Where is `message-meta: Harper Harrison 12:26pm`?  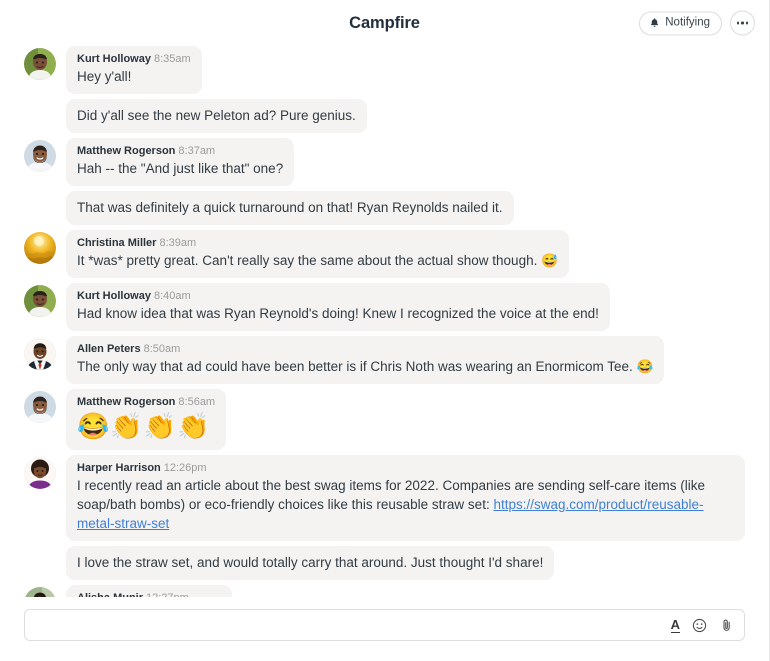
message-meta: Harper Harrison 12:26pm is located at coordinates (405, 468).